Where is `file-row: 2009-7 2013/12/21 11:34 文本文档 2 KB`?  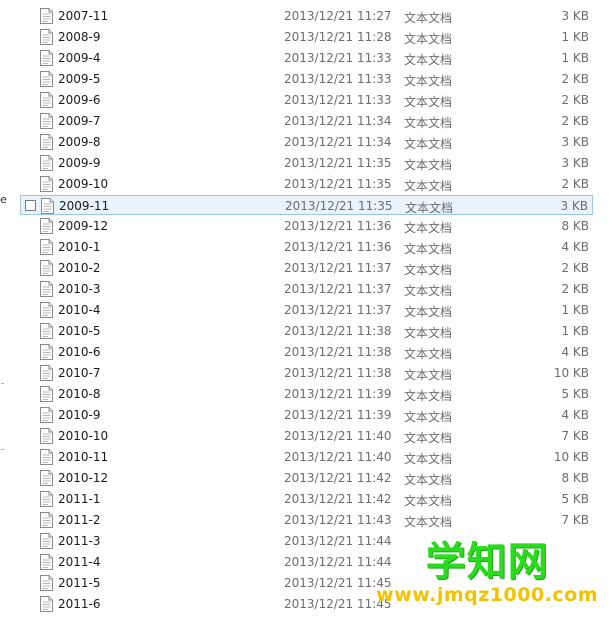 file-row: 2009-7 2013/12/21 11:34 文本文档 2 KB is located at coordinates (306, 121).